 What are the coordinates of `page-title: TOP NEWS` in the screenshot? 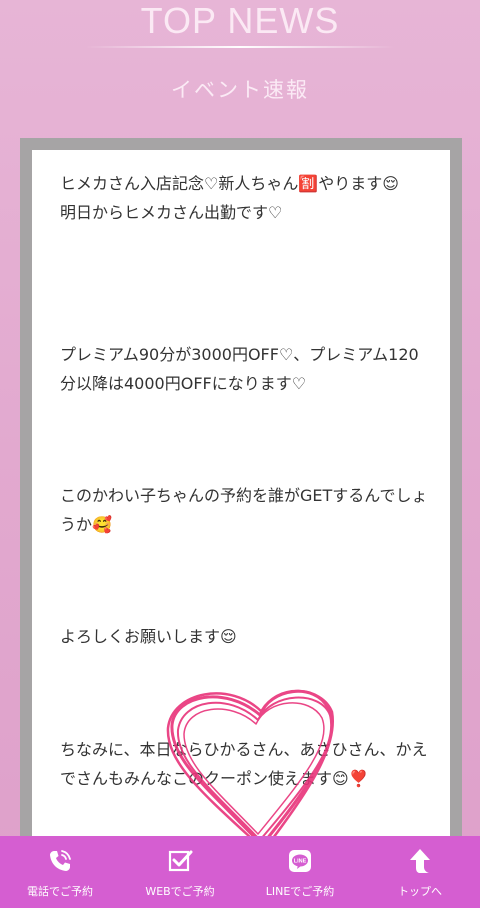 It's located at (240, 20).